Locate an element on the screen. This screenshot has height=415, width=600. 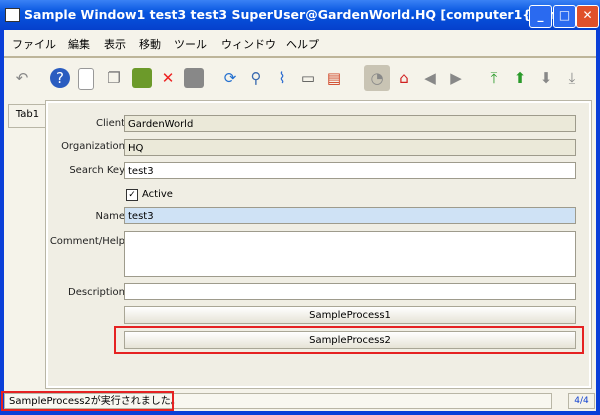
search-key-field: test3 is located at coordinates (350, 170).